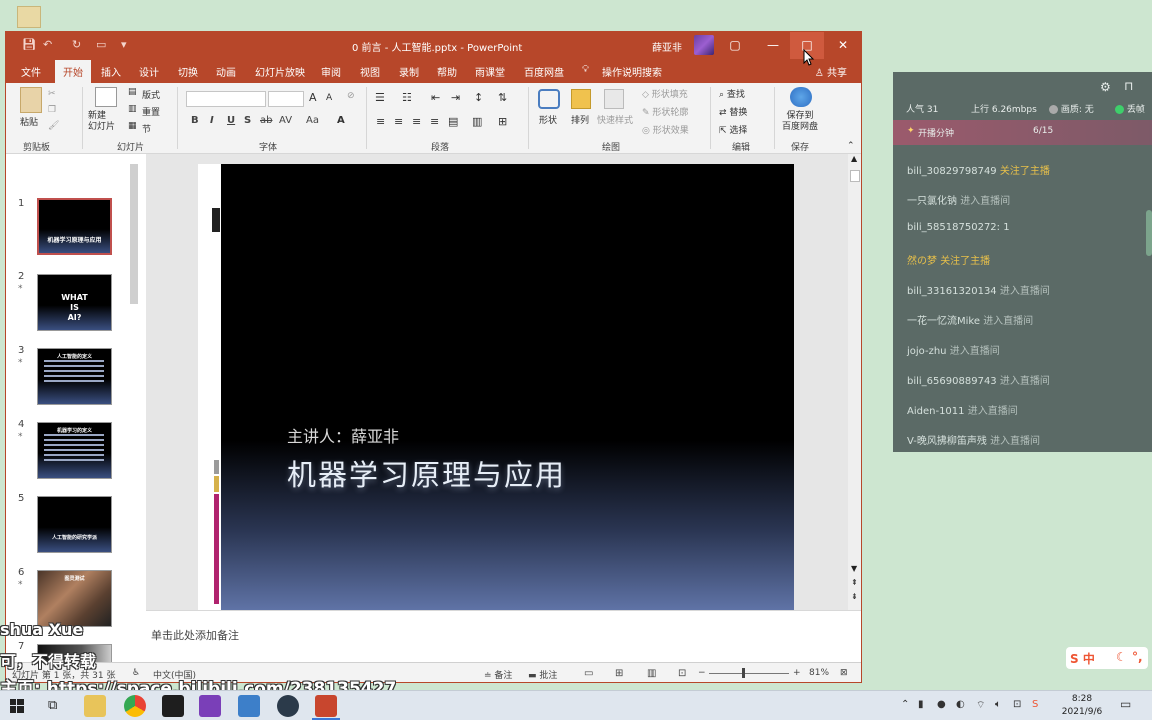  What do you see at coordinates (326, 706) in the screenshot?
I see `powerpoint-taskbar-icon` at bounding box center [326, 706].